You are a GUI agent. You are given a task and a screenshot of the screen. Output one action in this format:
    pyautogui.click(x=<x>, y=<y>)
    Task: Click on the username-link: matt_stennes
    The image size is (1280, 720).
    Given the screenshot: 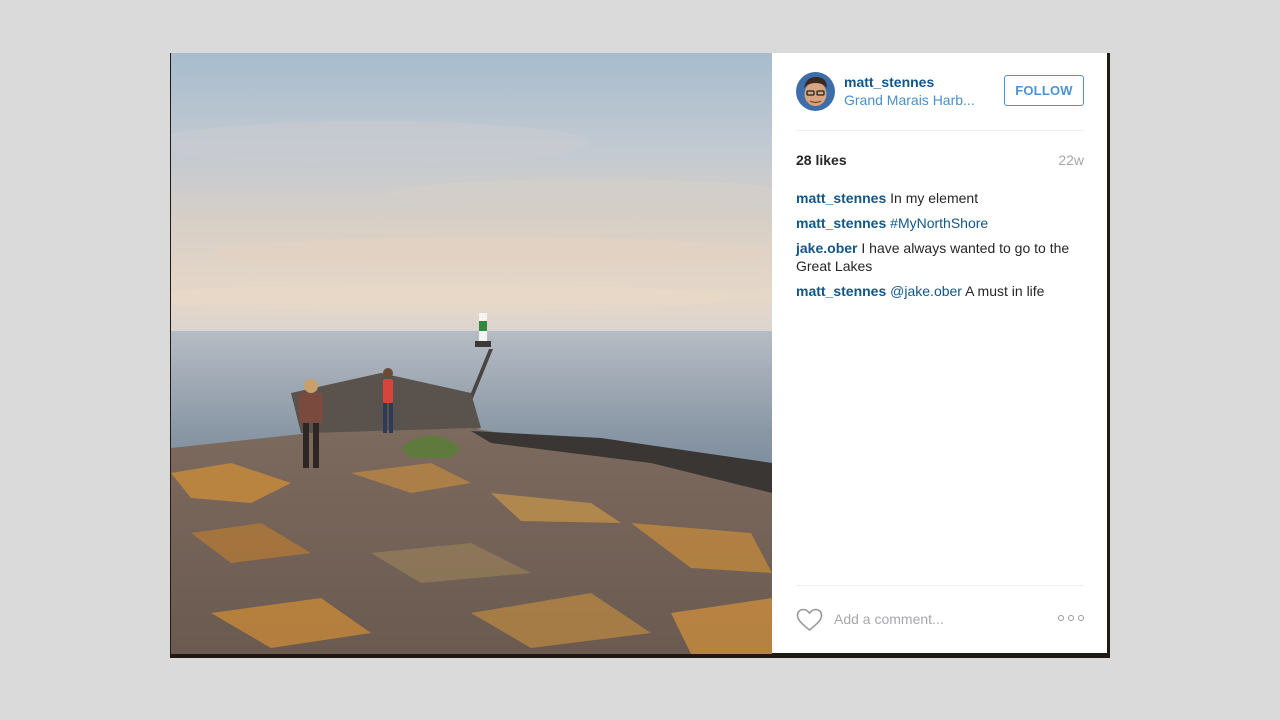 What is the action you would take?
    pyautogui.click(x=919, y=82)
    